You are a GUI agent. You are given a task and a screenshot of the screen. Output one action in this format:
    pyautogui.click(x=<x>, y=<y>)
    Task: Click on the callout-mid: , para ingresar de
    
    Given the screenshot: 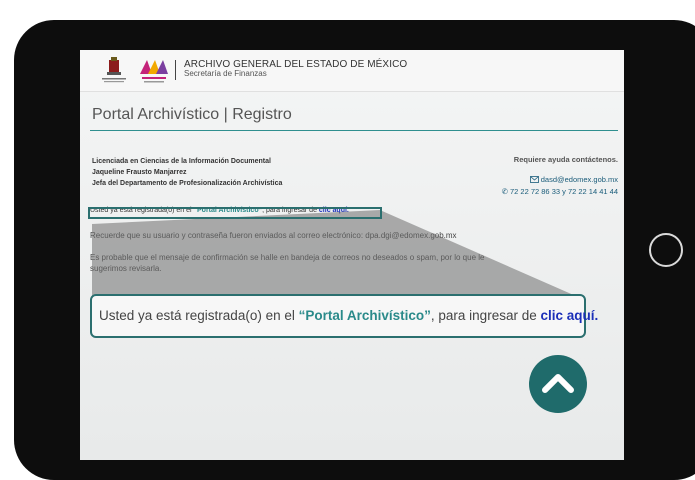 What is the action you would take?
    pyautogui.click(x=485, y=315)
    